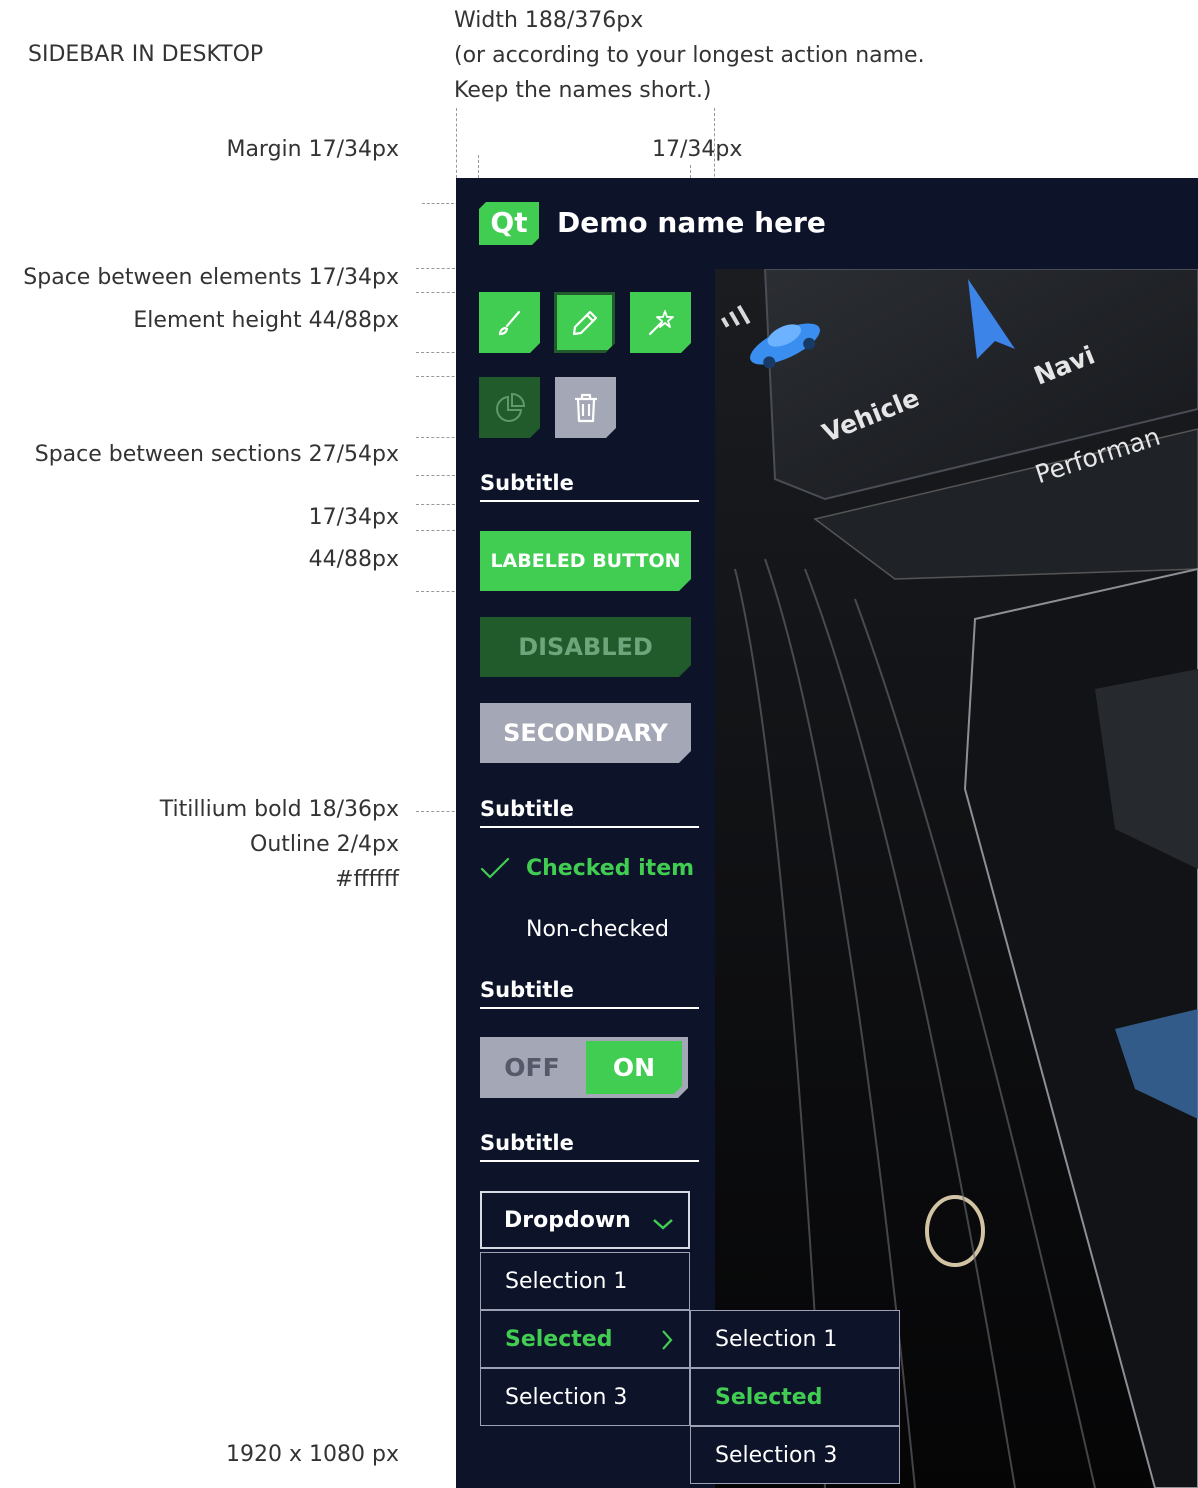 This screenshot has height=1488, width=1198. What do you see at coordinates (279, 809) in the screenshot?
I see `font-spec-note: Titillium bold 18/36px` at bounding box center [279, 809].